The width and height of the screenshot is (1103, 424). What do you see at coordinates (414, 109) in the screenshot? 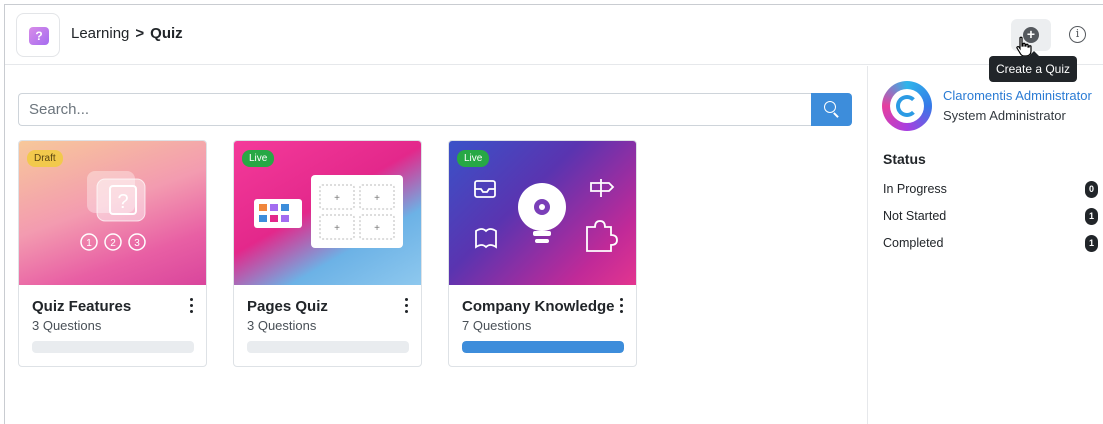
I see `search-input` at bounding box center [414, 109].